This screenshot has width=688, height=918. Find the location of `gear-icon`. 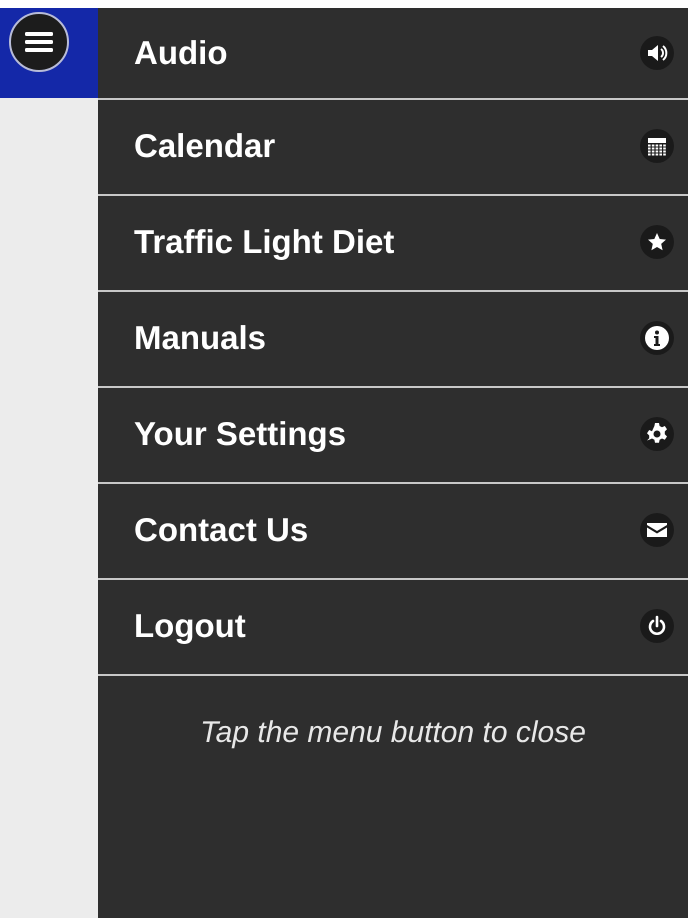

gear-icon is located at coordinates (657, 434).